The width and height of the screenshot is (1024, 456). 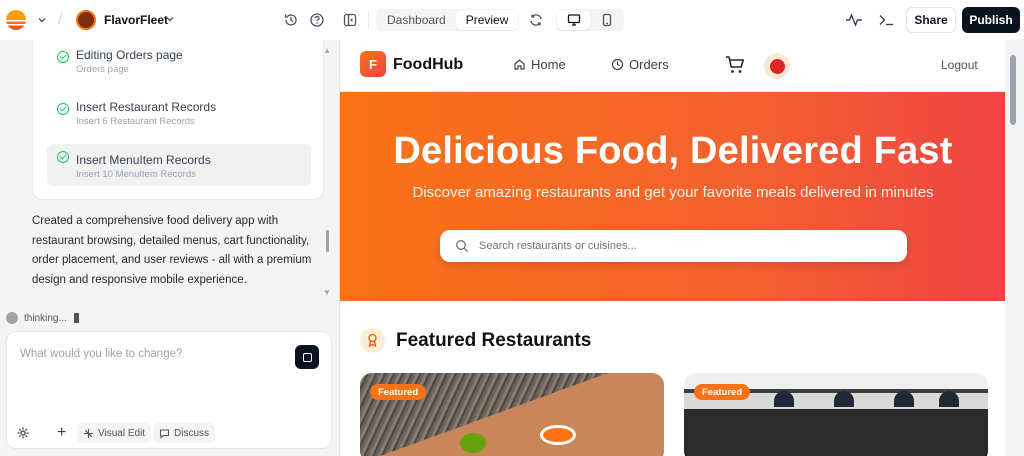 I want to click on terminal-icon, so click(x=887, y=20).